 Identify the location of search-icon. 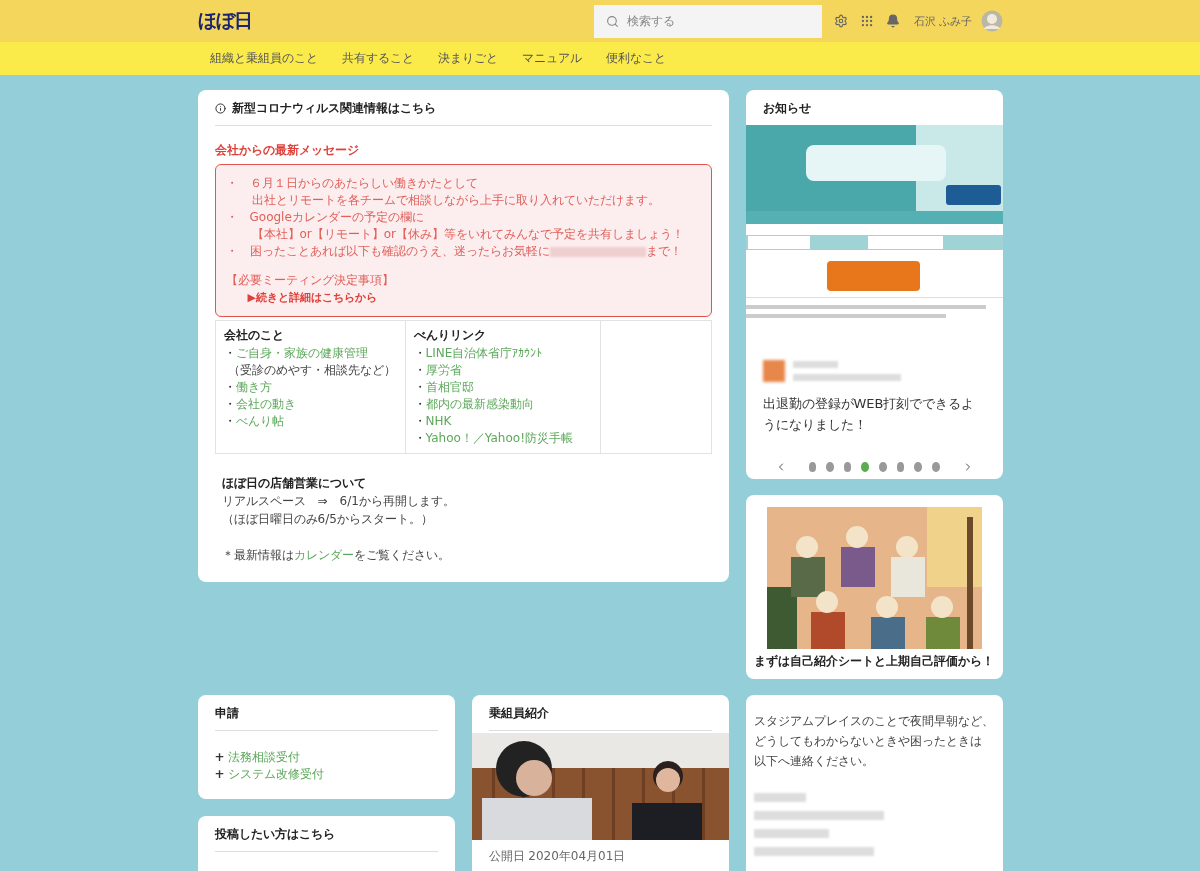
(612, 21).